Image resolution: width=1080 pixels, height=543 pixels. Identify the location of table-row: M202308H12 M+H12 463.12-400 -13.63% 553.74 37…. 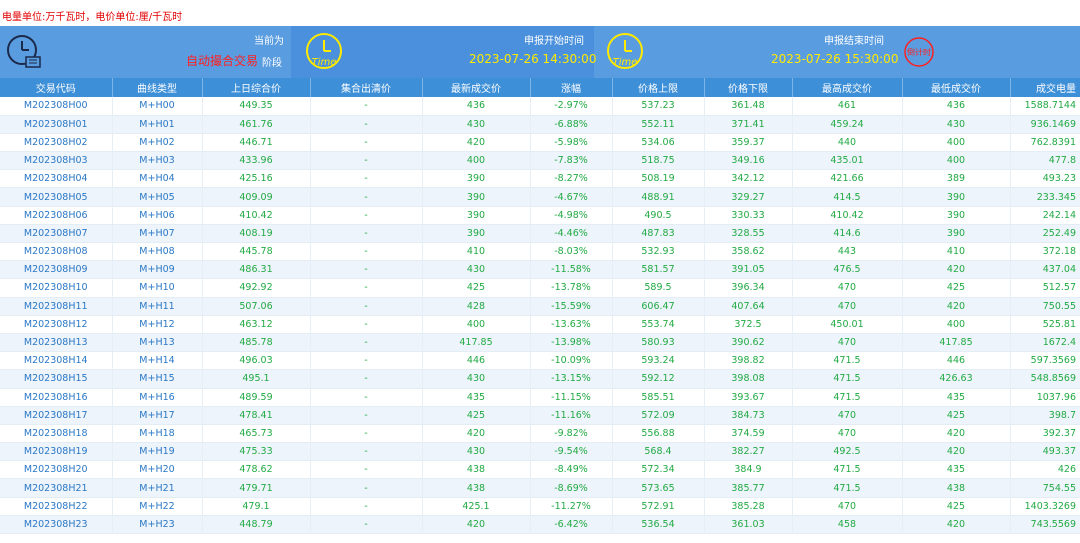
(540, 324).